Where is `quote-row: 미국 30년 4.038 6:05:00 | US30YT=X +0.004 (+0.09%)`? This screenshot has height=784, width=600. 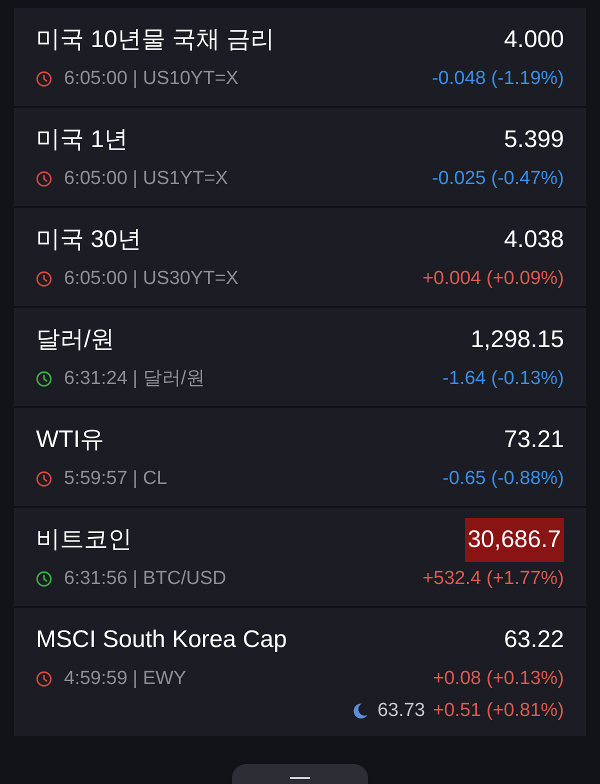
quote-row: 미국 30년 4.038 6:05:00 | US30YT=X +0.004 (+0.09%) is located at coordinates (300, 257).